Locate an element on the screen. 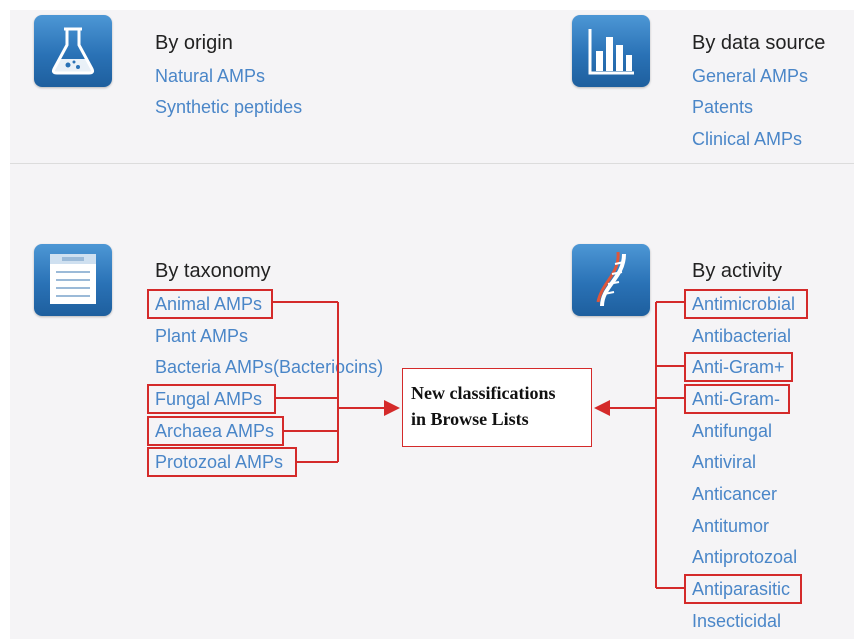  callout-line-2: in Browse Lists is located at coordinates (470, 419).